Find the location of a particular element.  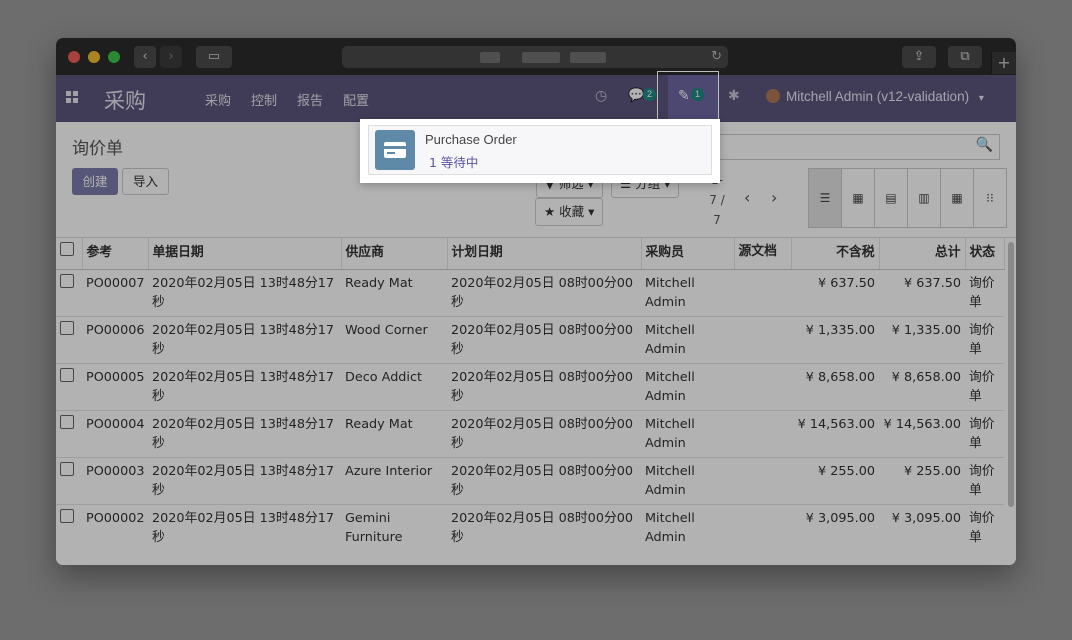

search-input: 🔍 is located at coordinates (850, 147).